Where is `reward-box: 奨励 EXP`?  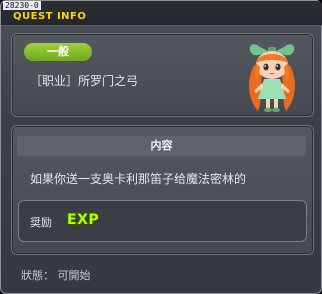 reward-box: 奨励 EXP is located at coordinates (162, 221).